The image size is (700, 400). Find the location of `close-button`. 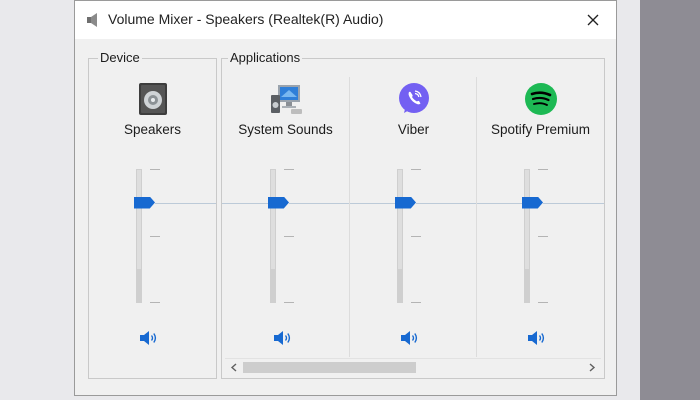

close-button is located at coordinates (593, 20).